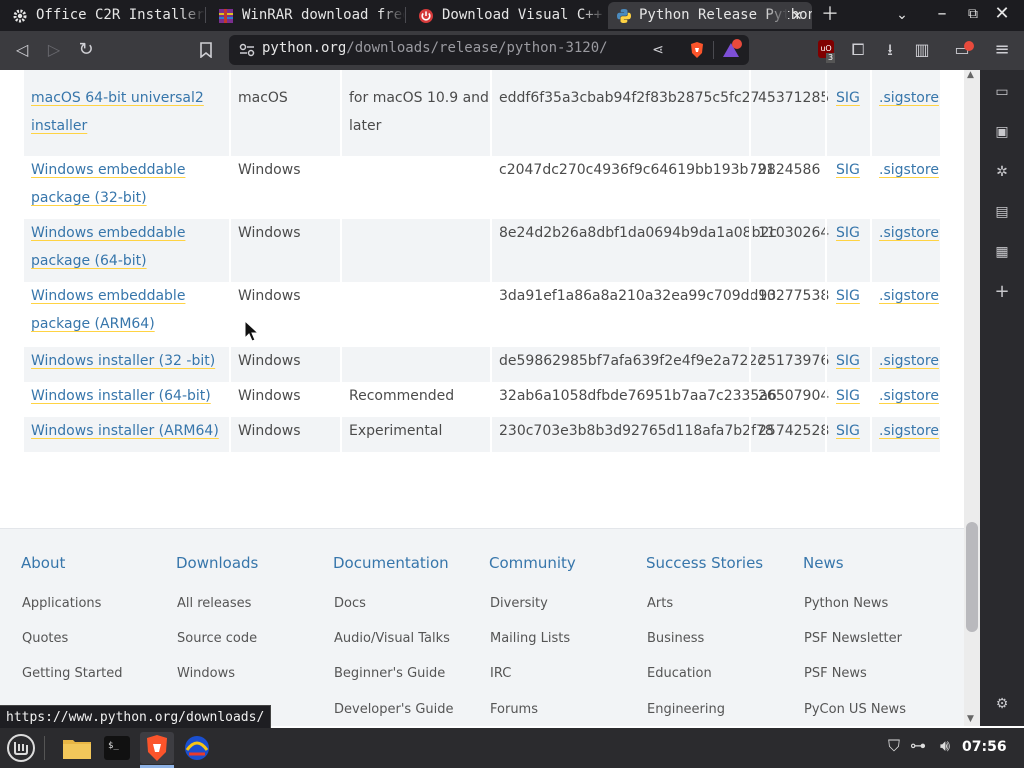  Describe the element at coordinates (391, 563) in the screenshot. I see `footer-heading: Documentation` at that location.